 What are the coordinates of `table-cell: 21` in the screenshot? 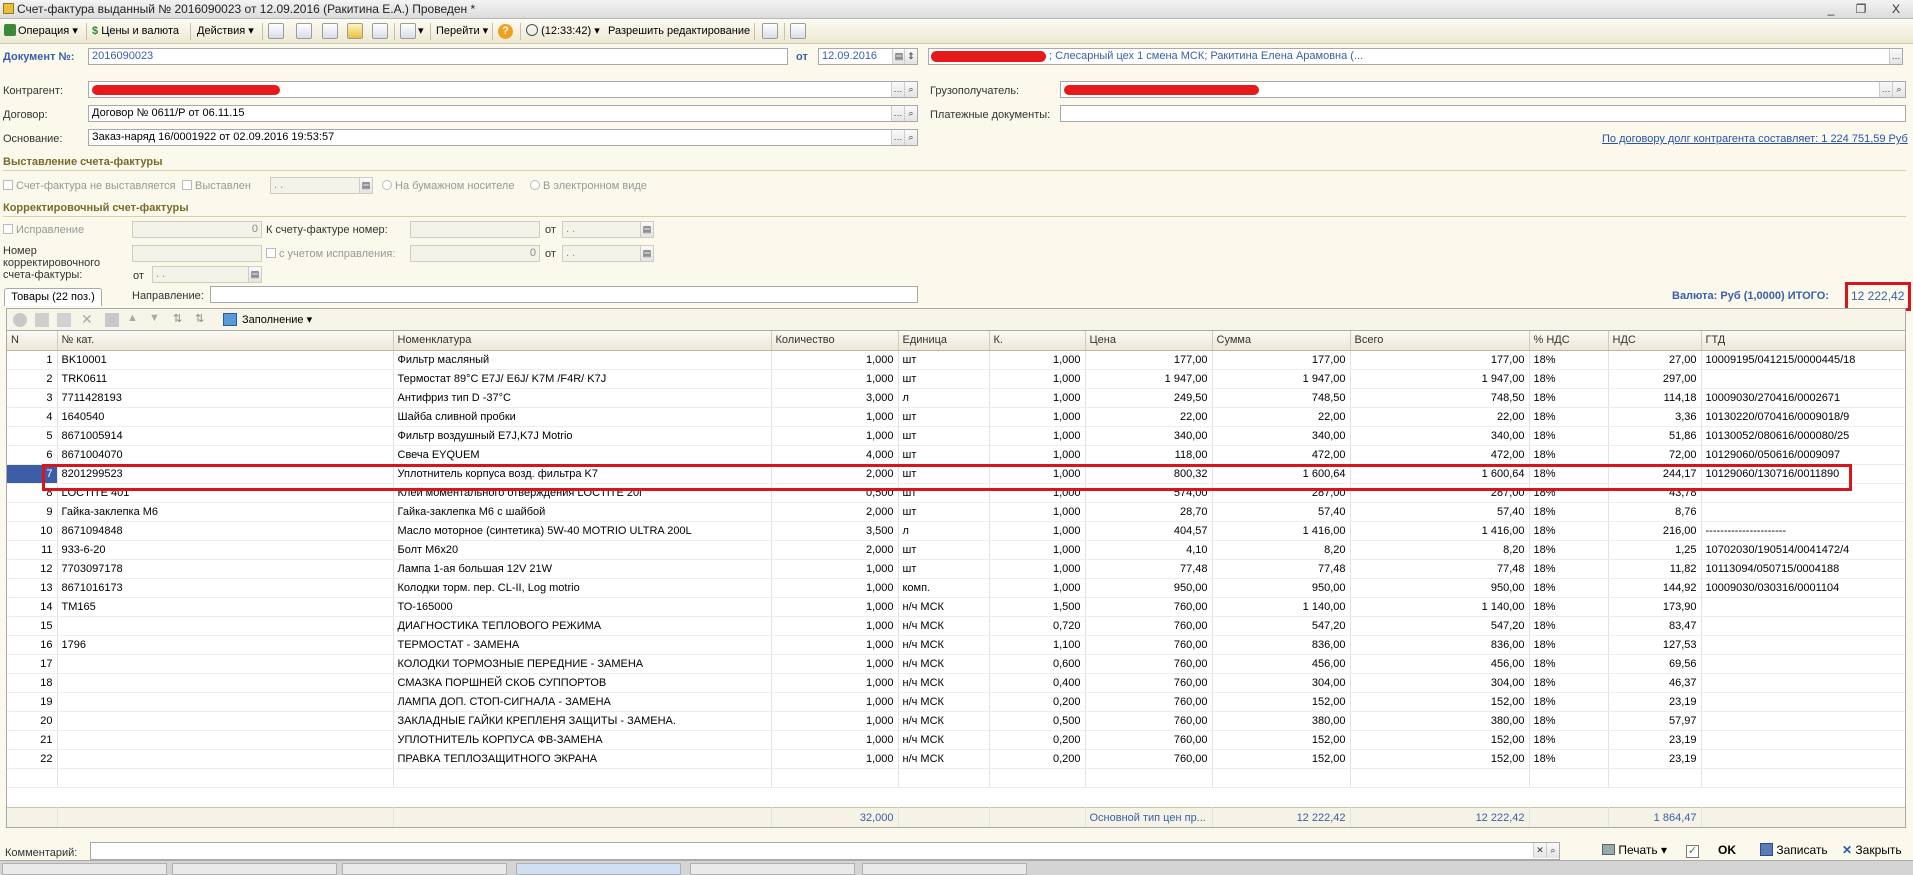 It's located at (32, 740).